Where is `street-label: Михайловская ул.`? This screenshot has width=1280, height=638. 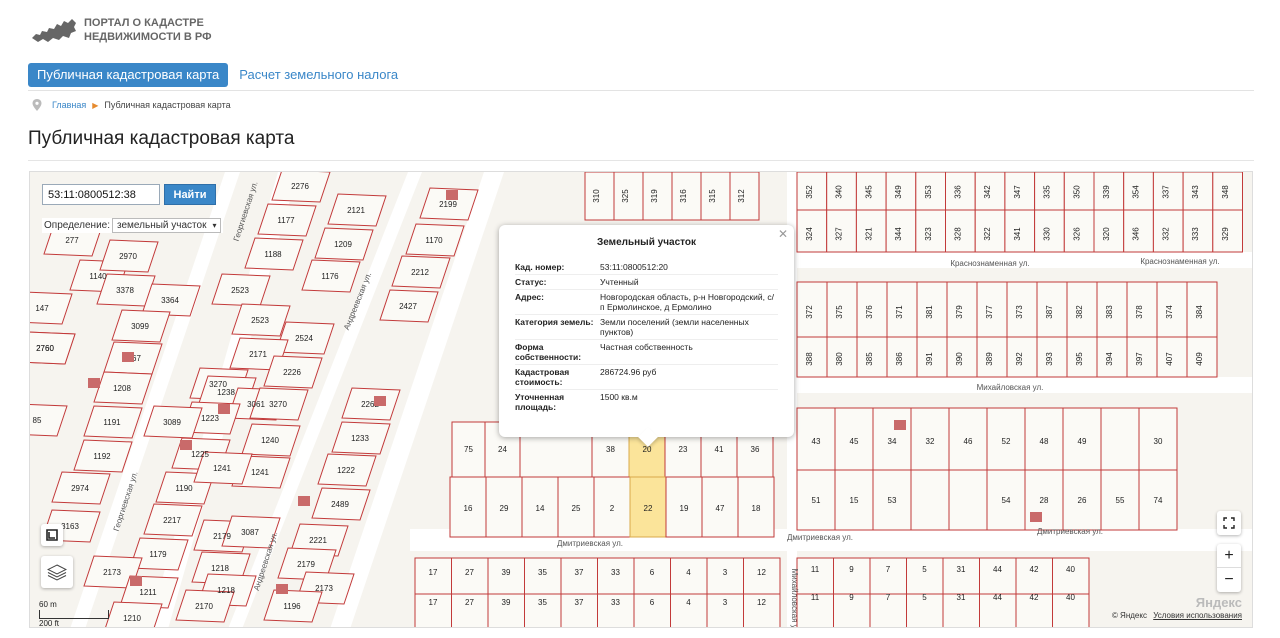
street-label: Михайловская ул. is located at coordinates (794, 598).